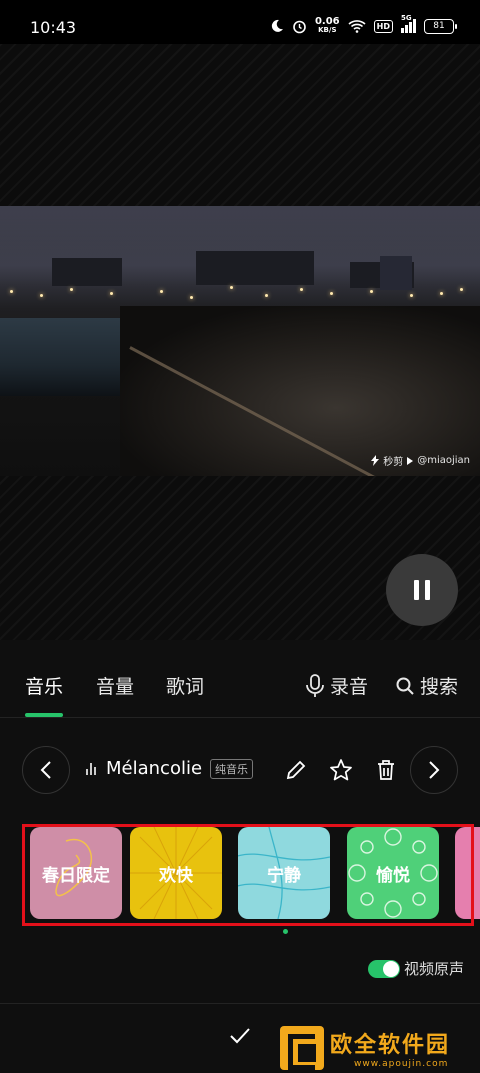  Describe the element at coordinates (115, 685) in the screenshot. I see `tab-volume: 音量` at that location.